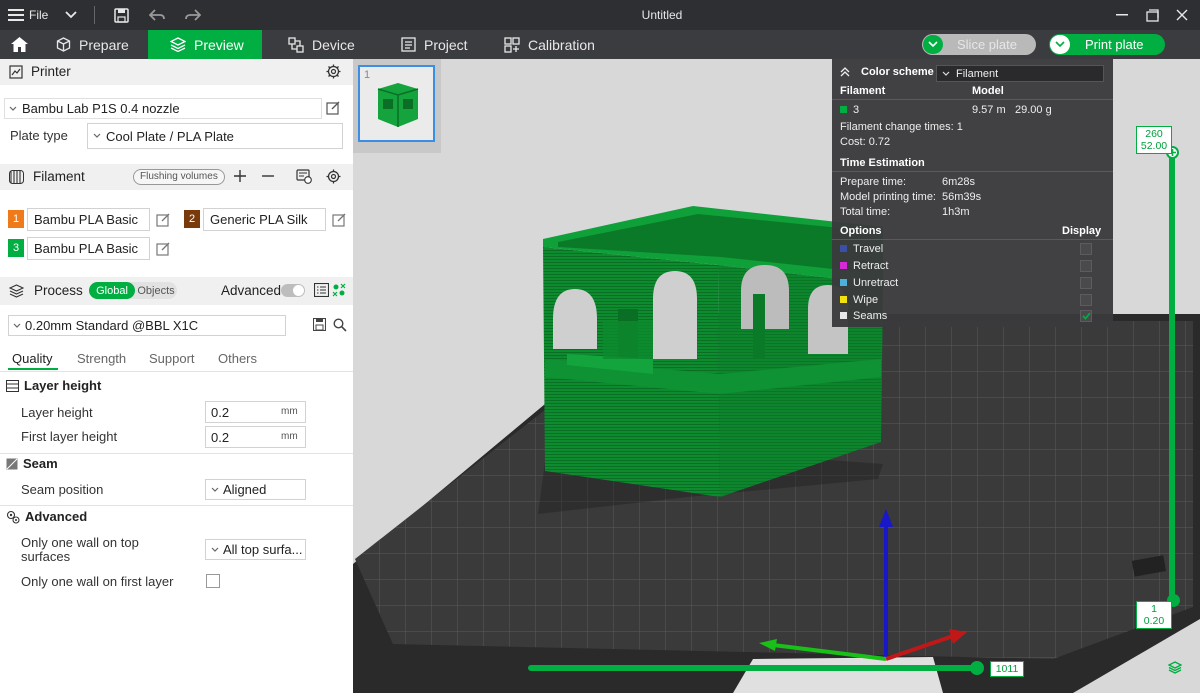  What do you see at coordinates (1154, 621) in the screenshot?
I see `bottom-layer-height: 0.20` at bounding box center [1154, 621].